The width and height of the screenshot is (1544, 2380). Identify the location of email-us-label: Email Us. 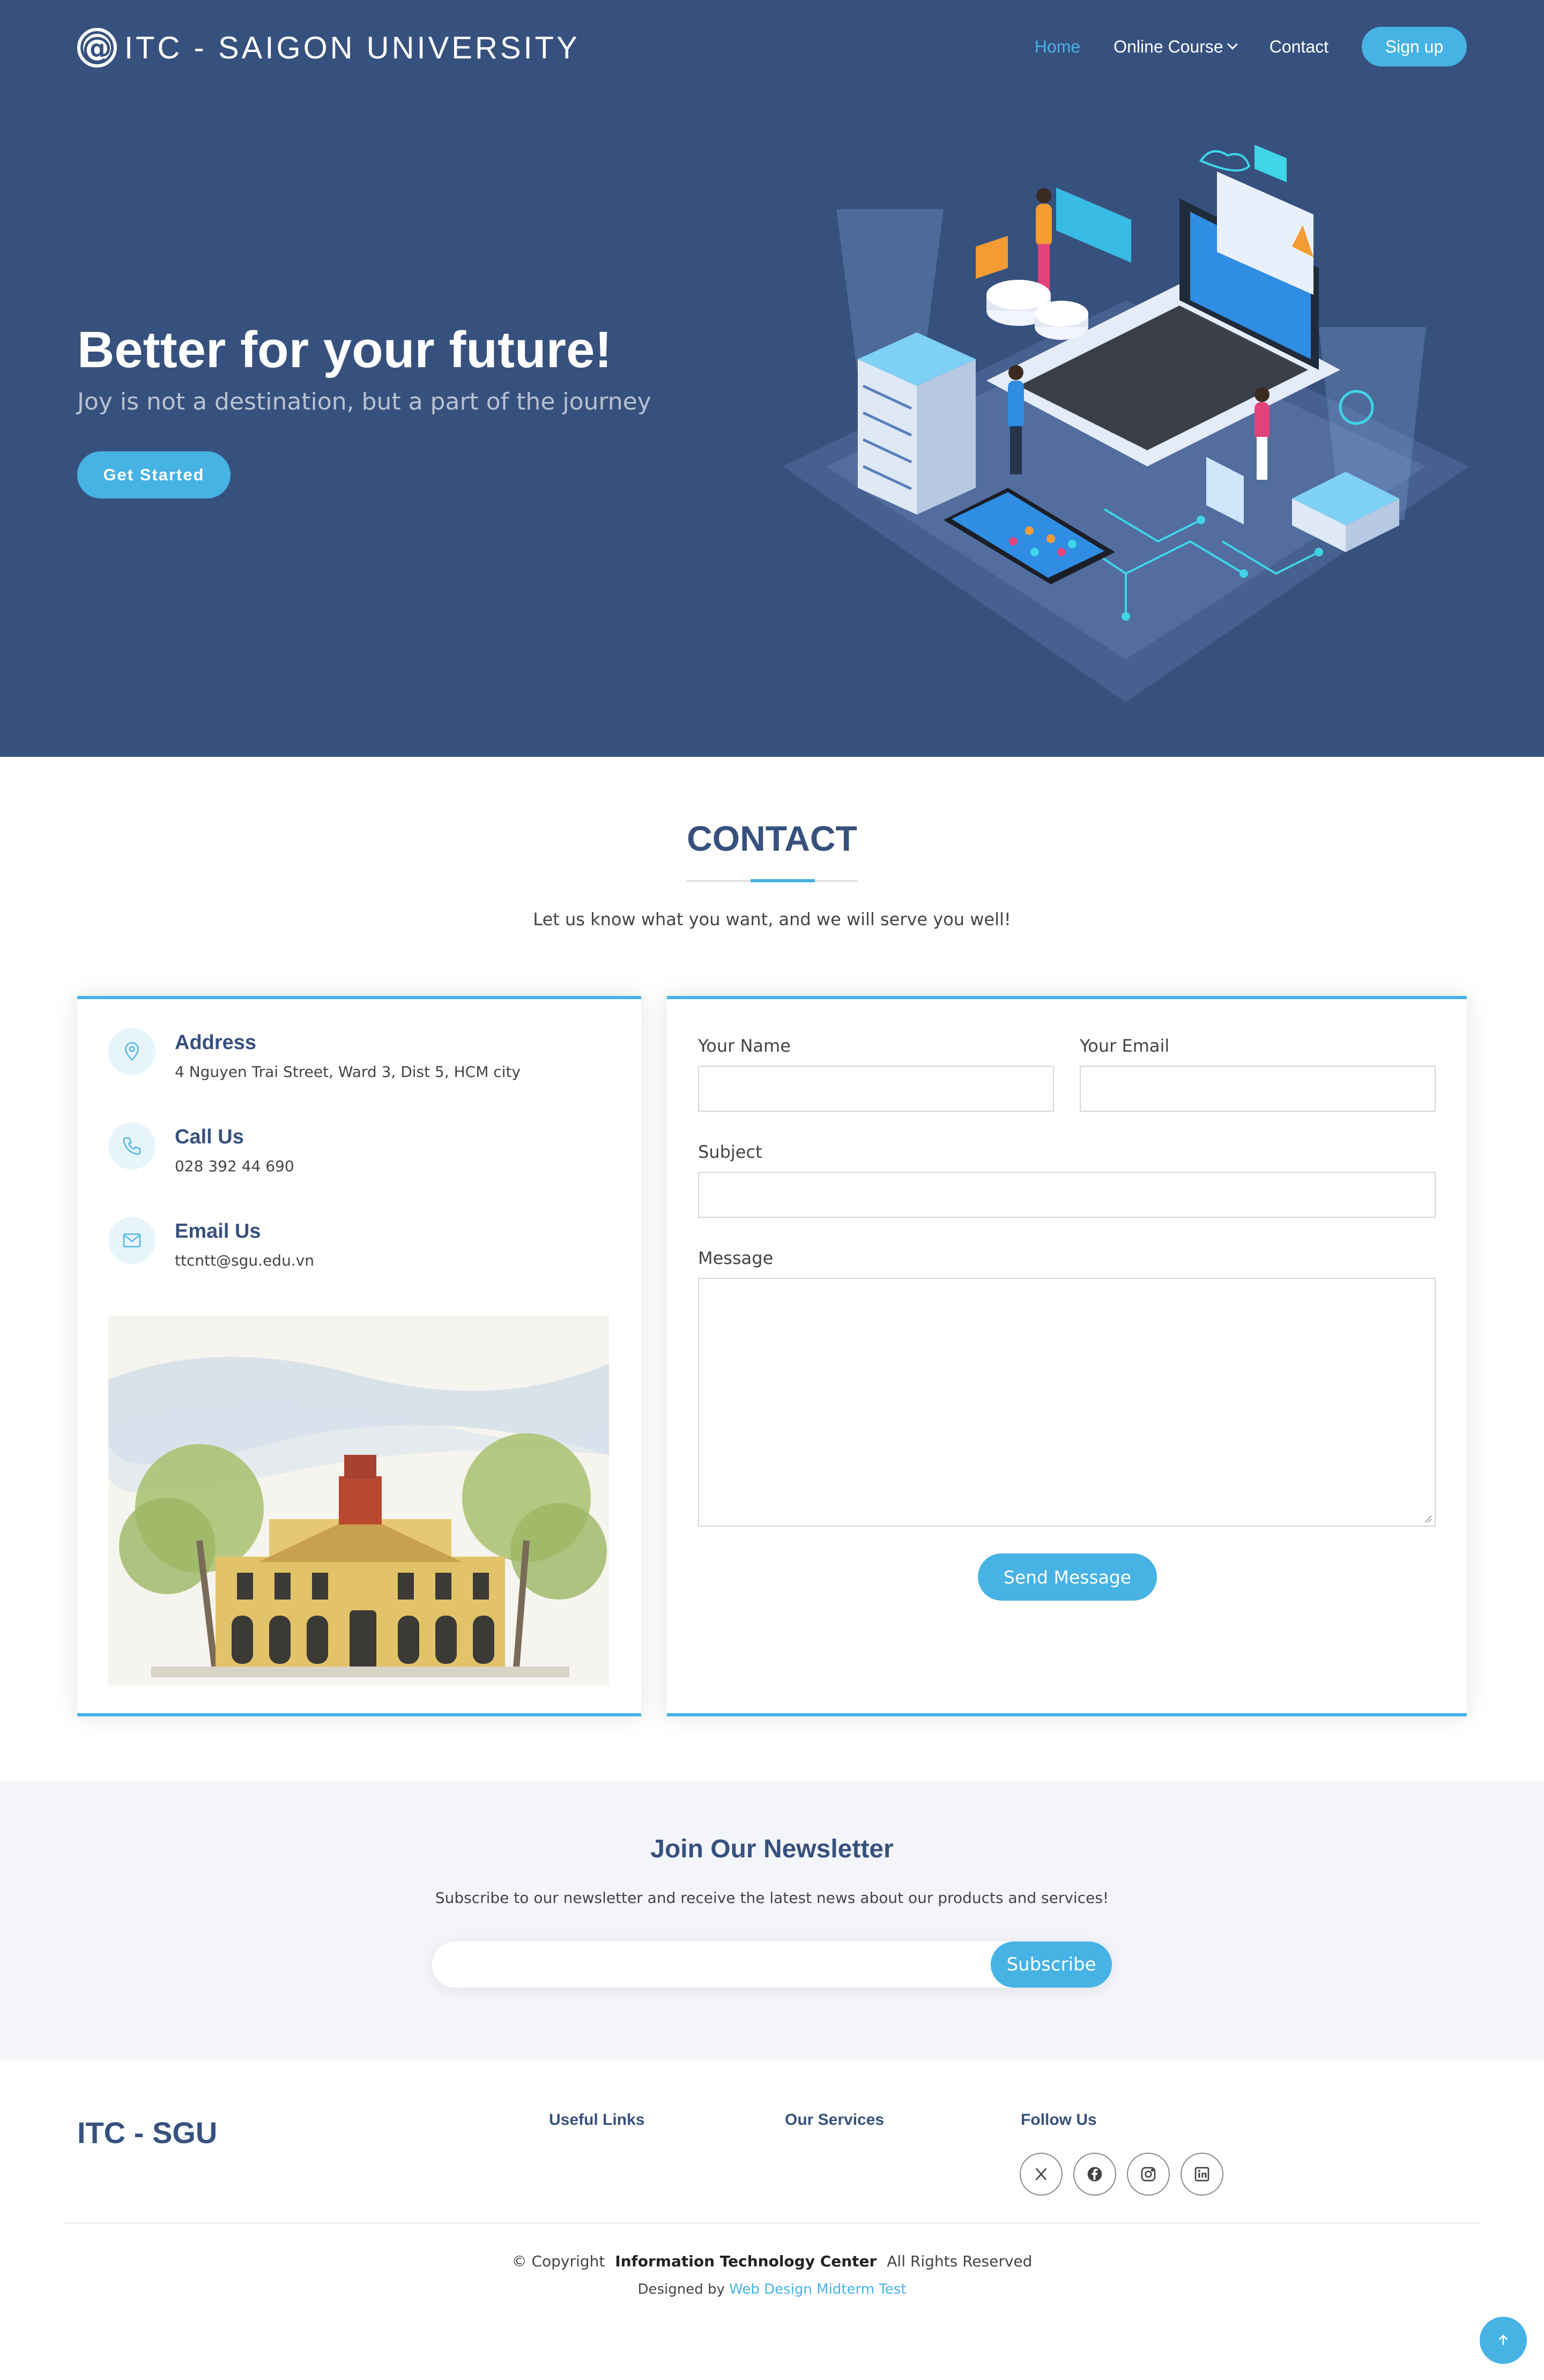
(218, 1231).